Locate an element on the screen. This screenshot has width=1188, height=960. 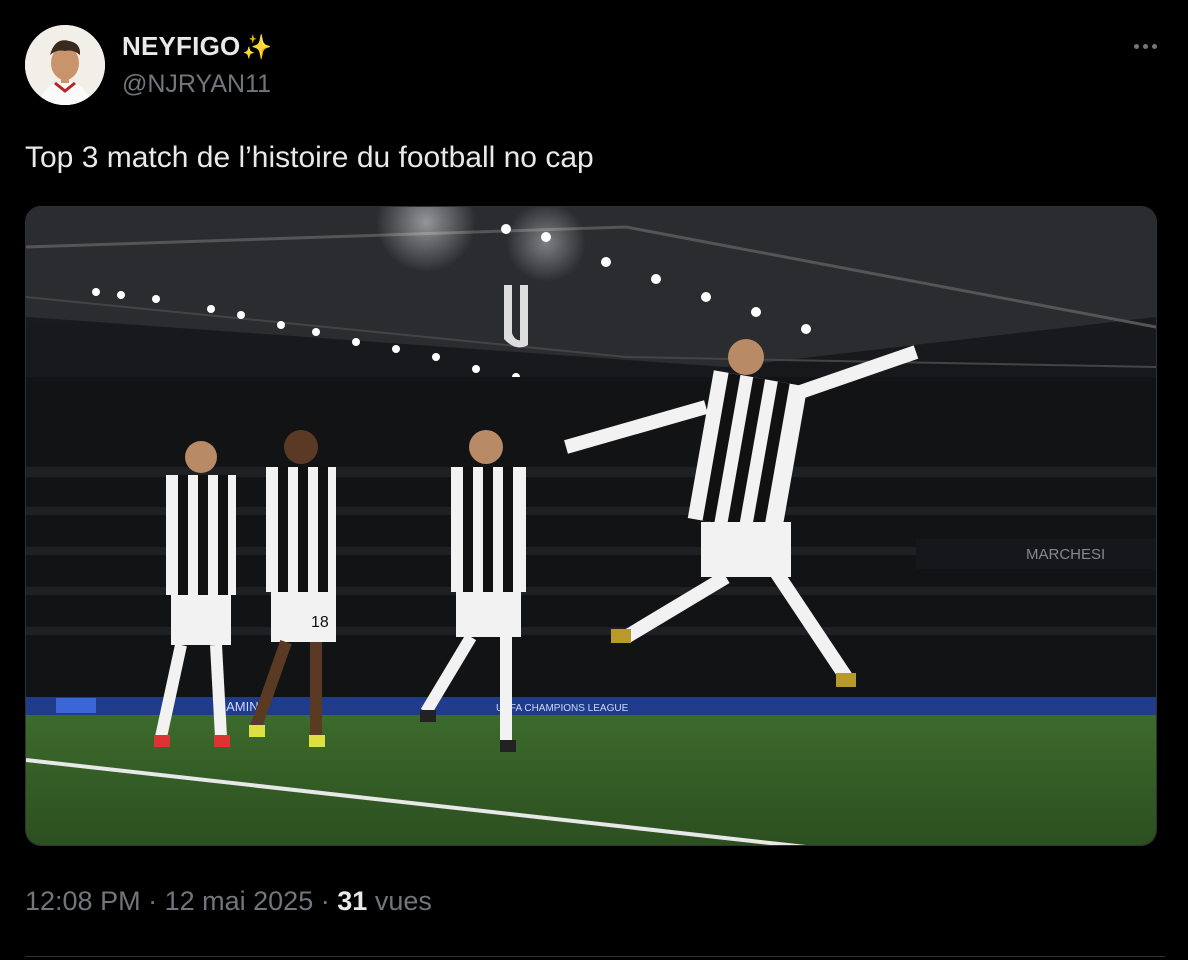
tweet-header: NEYFIGO✨ @NJRYAN11 is located at coordinates (595, 66).